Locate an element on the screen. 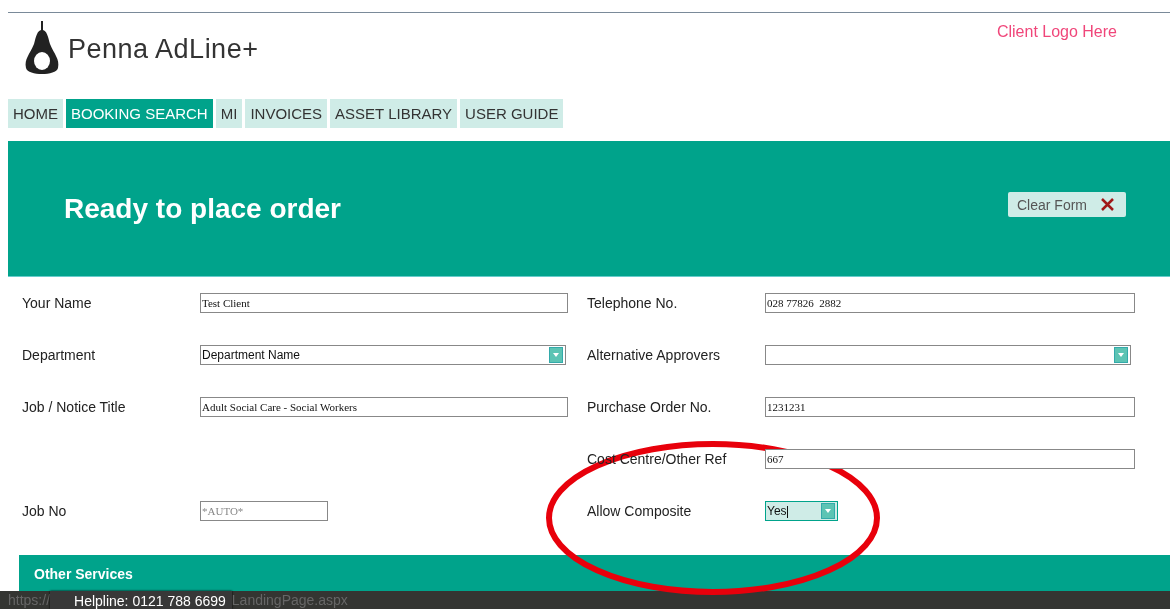 This screenshot has height=609, width=1170. brand-name: Penna AdLine+ is located at coordinates (163, 49).